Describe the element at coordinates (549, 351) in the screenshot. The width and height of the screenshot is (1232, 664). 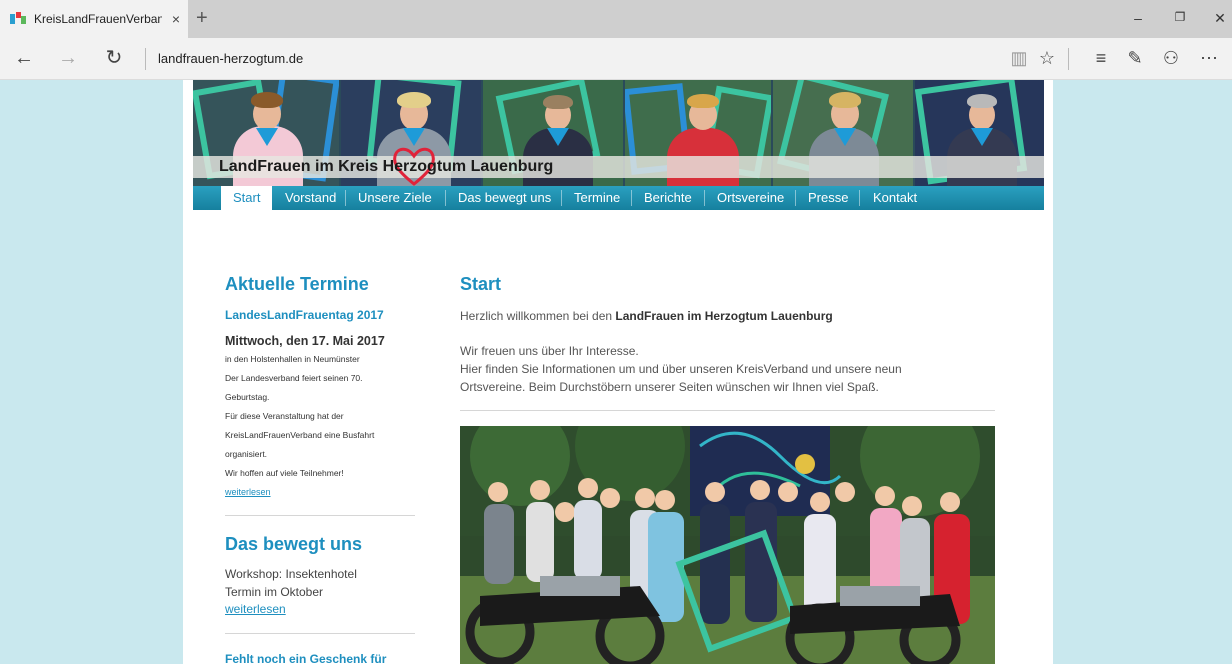
I see `intro-text-line: Wir freuen uns über Ihr Interesse.` at that location.